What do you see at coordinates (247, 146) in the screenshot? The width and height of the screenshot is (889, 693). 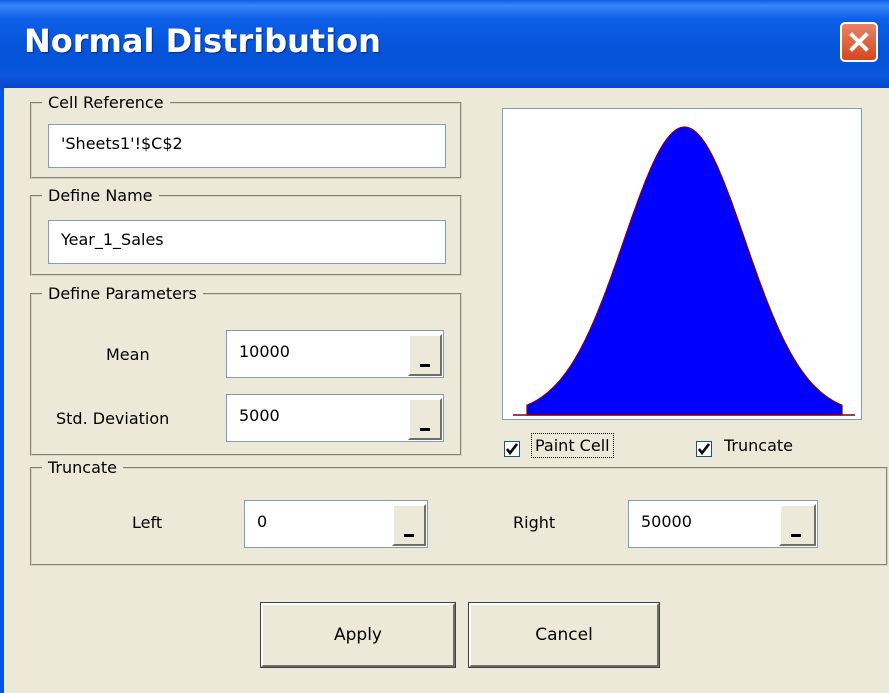 I see `cell-reference-field: 'Sheets1'!$C$2` at bounding box center [247, 146].